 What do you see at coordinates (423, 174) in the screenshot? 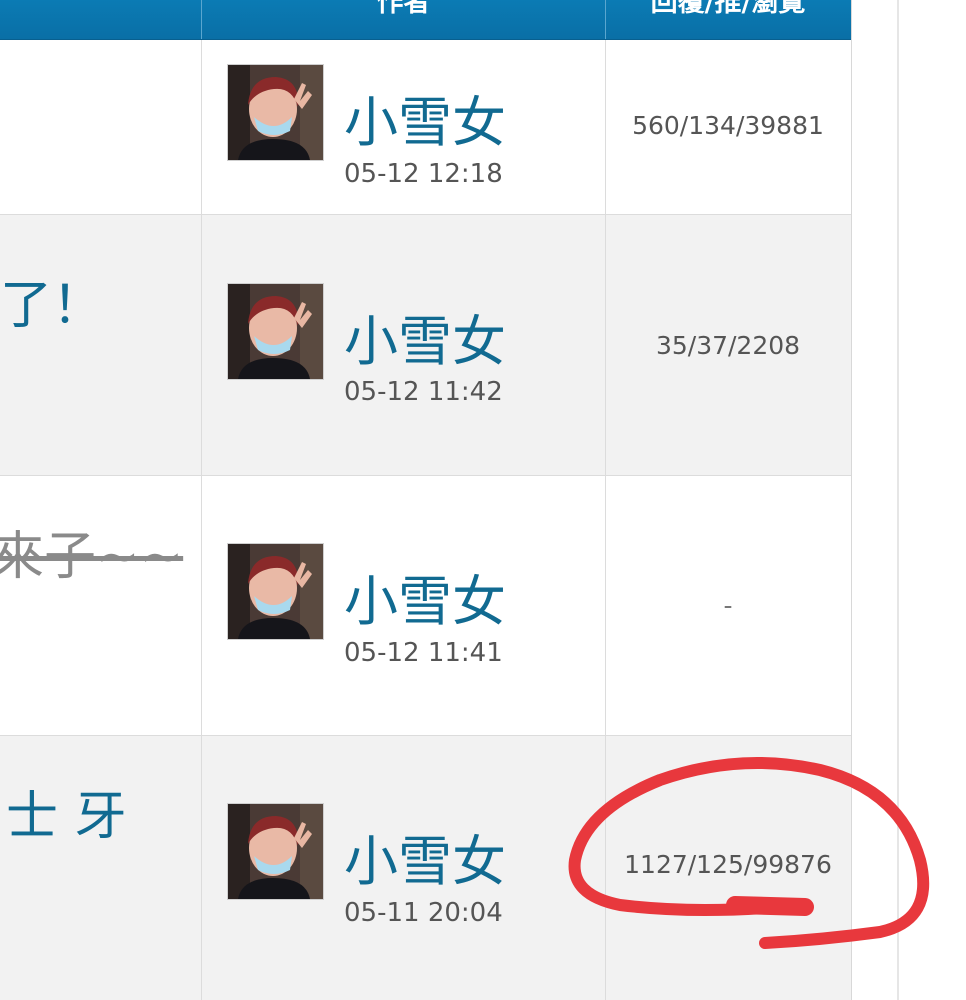
I see `post-date: 05-12 12:18` at bounding box center [423, 174].